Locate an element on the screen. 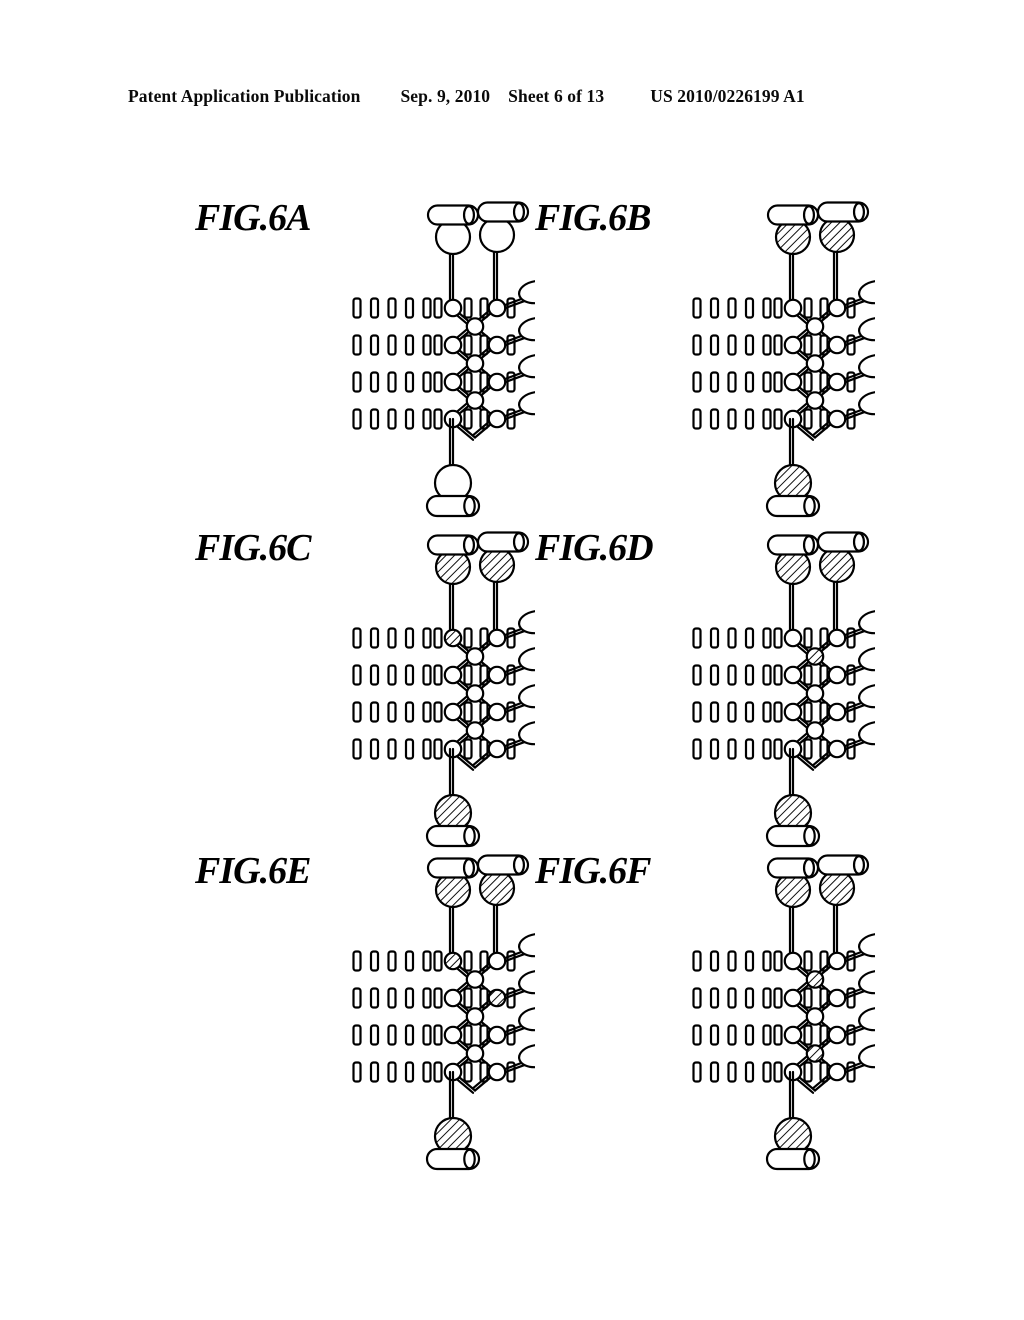 The image size is (1024, 1320). figure-6f-artwork is located at coordinates (780, 1008).